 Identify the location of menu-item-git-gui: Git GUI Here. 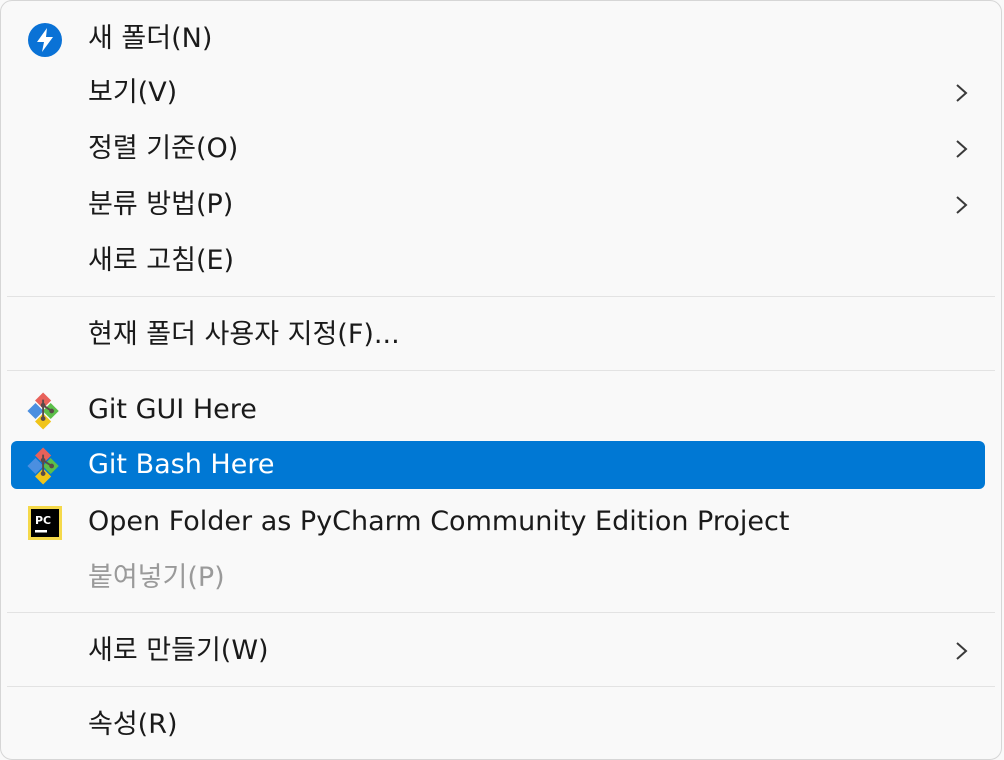
(498, 410).